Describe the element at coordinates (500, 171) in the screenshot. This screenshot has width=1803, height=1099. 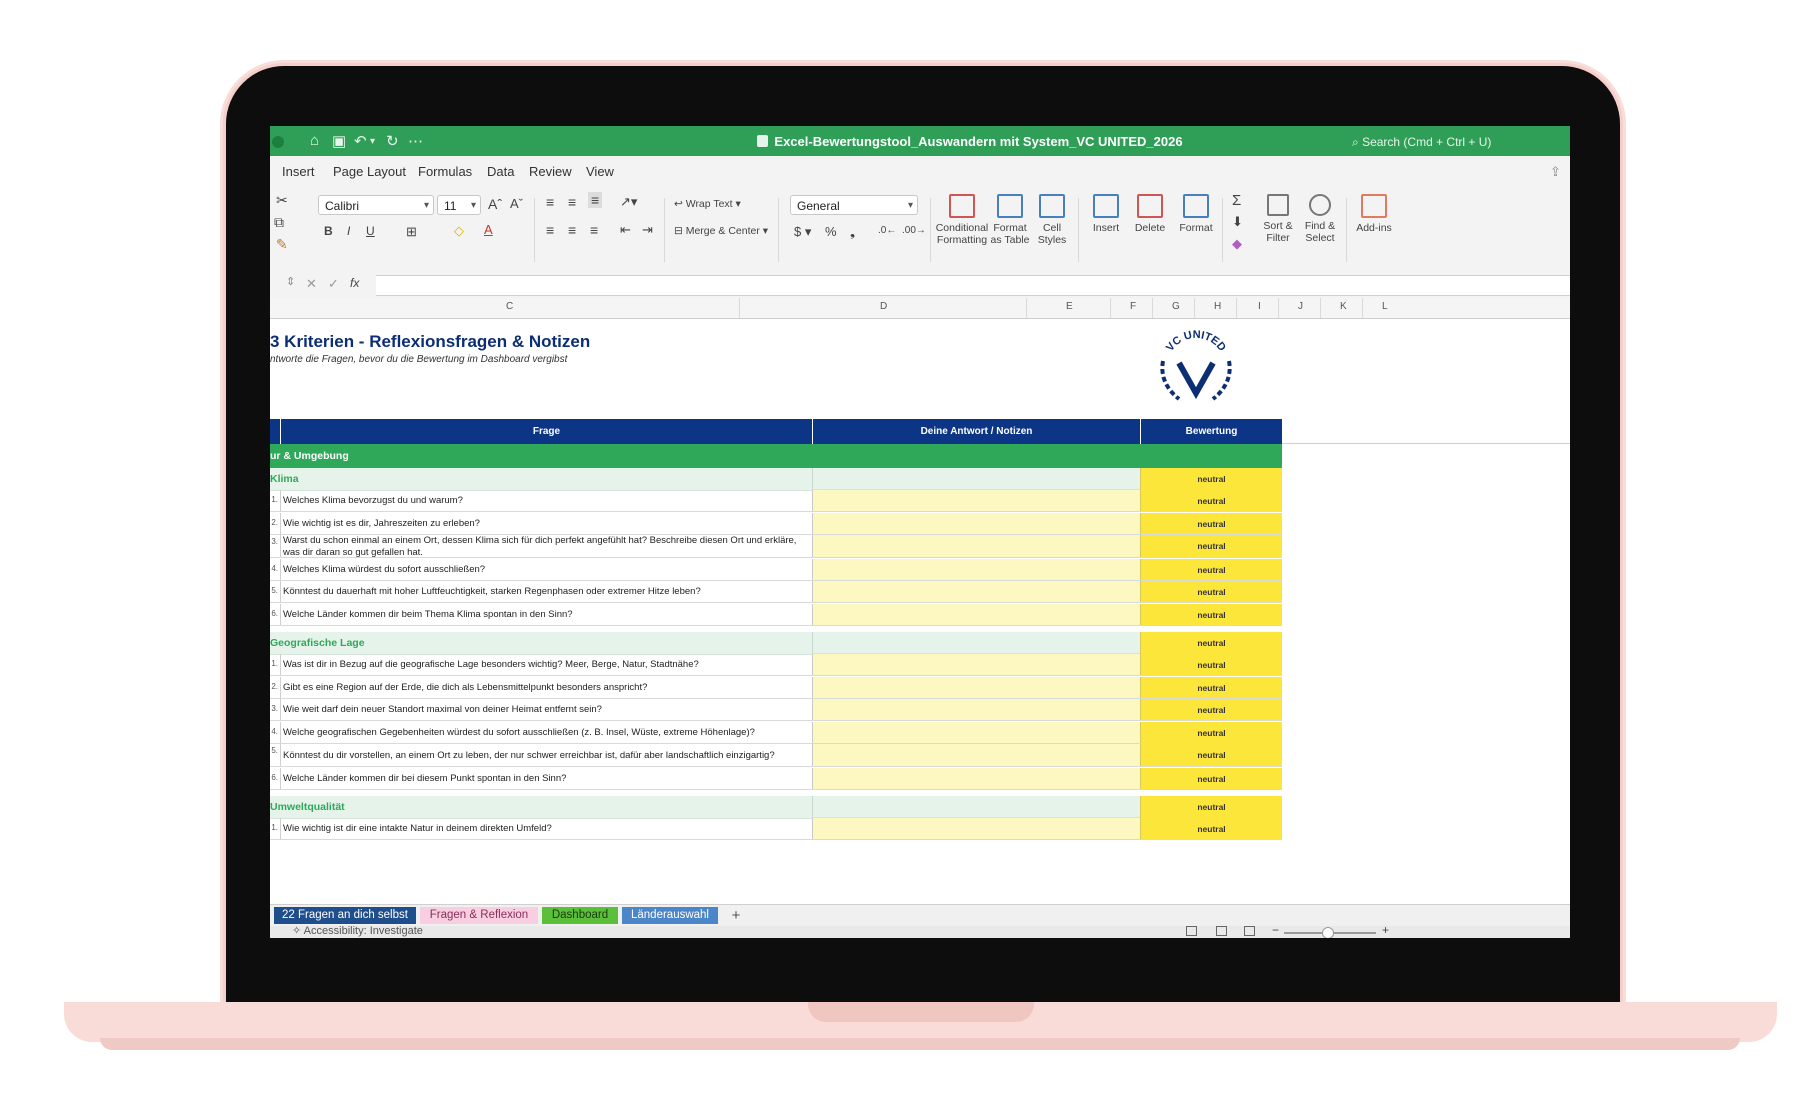
I see `menu-data: Data` at that location.